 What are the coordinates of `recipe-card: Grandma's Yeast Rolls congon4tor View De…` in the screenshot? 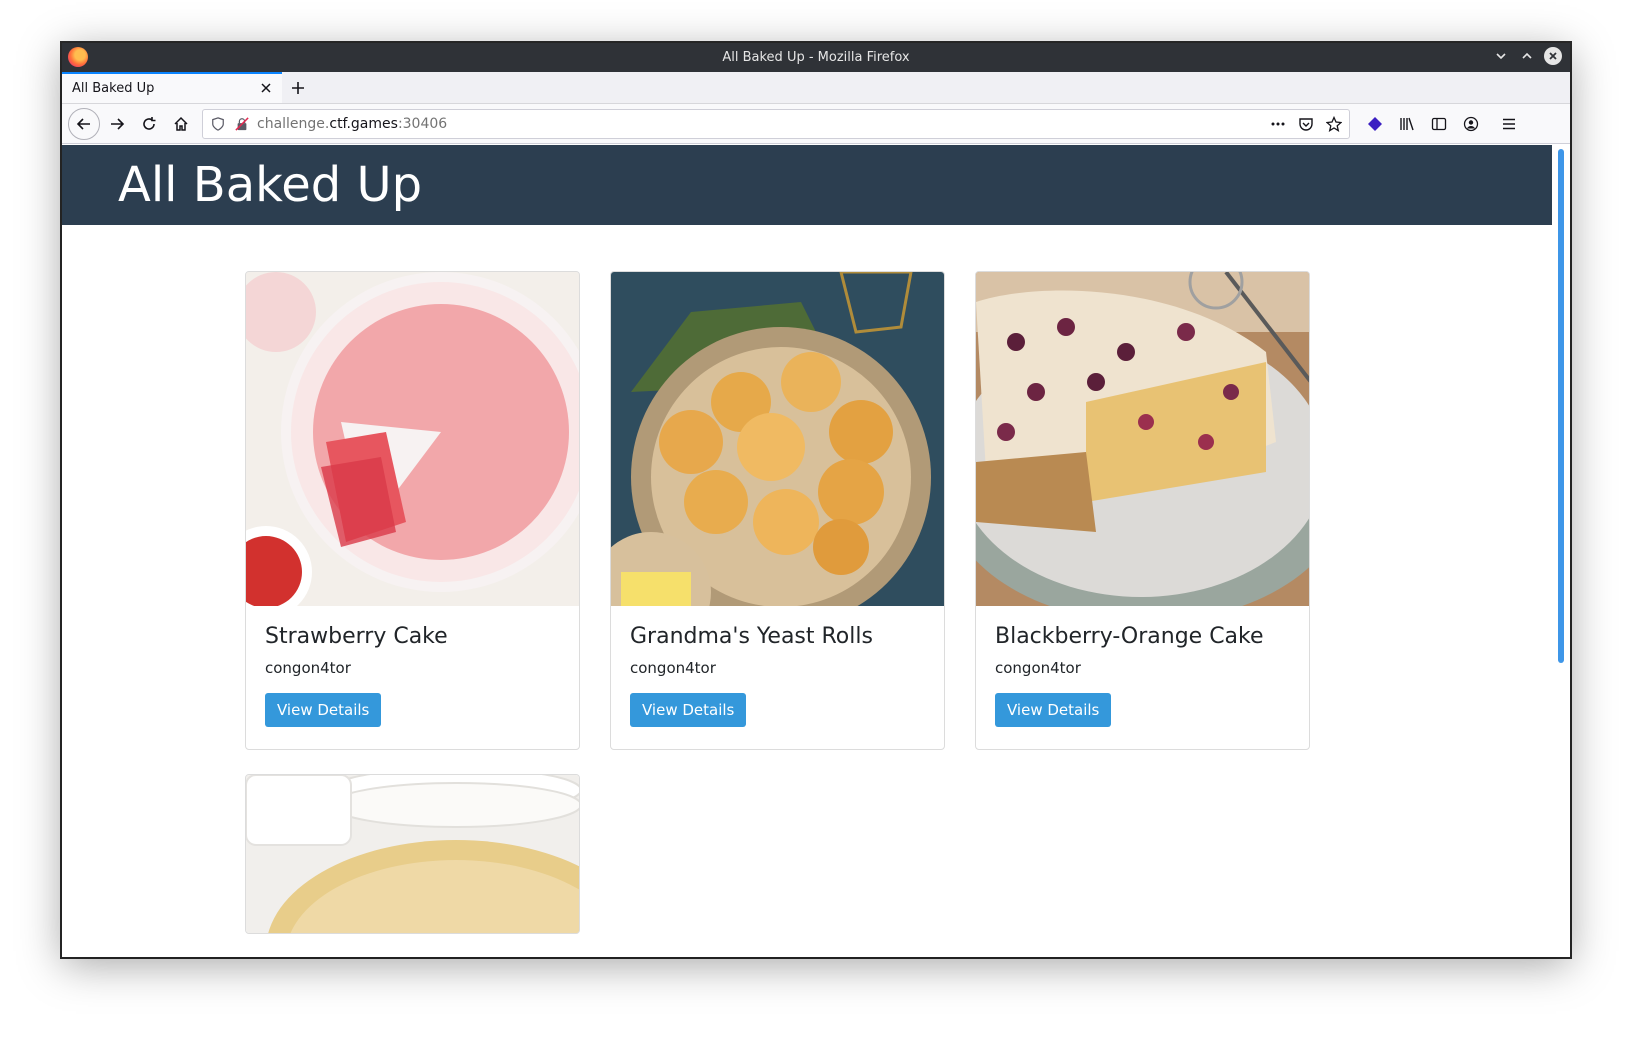 It's located at (777, 510).